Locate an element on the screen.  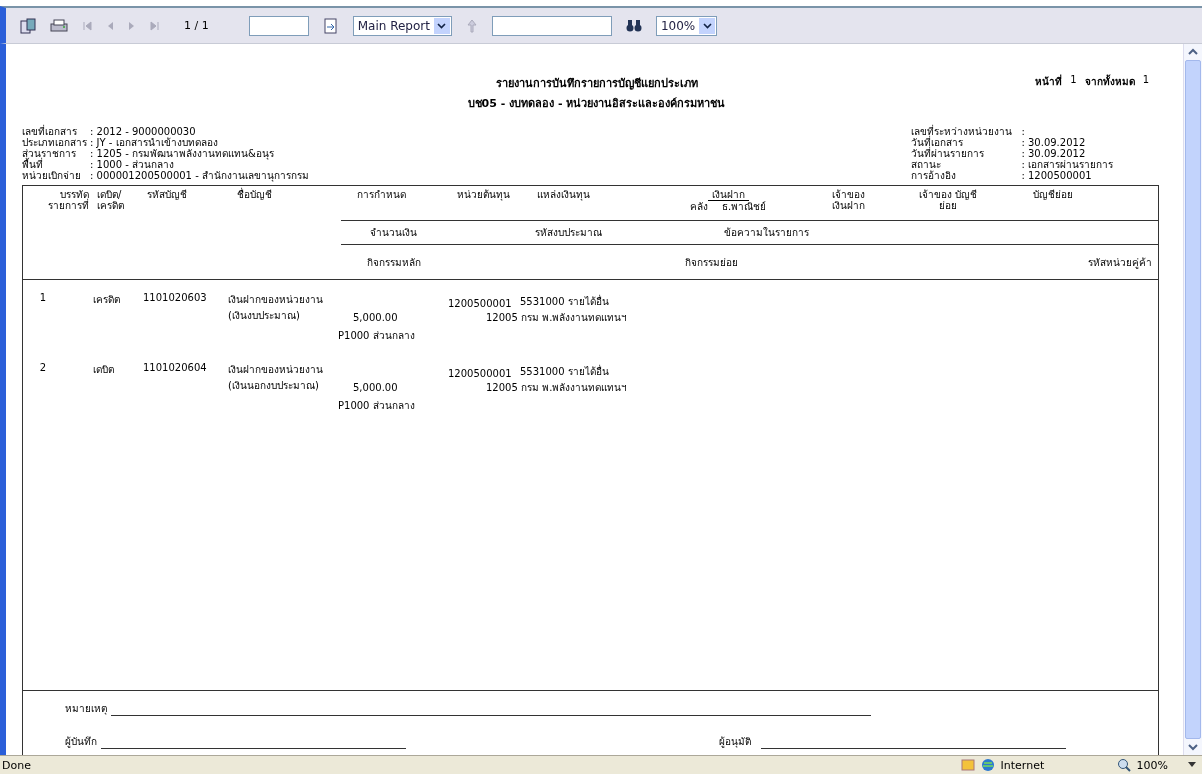
info-label: การอ้างอิง is located at coordinates (934, 175).